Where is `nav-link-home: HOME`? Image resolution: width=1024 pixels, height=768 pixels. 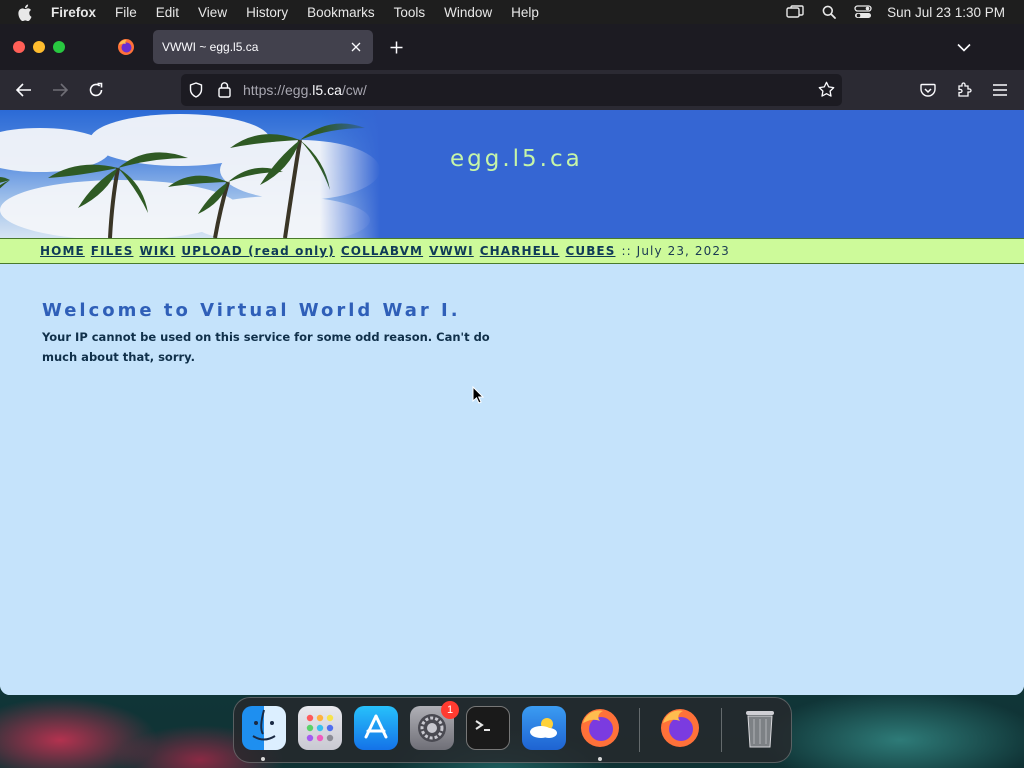
nav-link-home: HOME is located at coordinates (62, 251).